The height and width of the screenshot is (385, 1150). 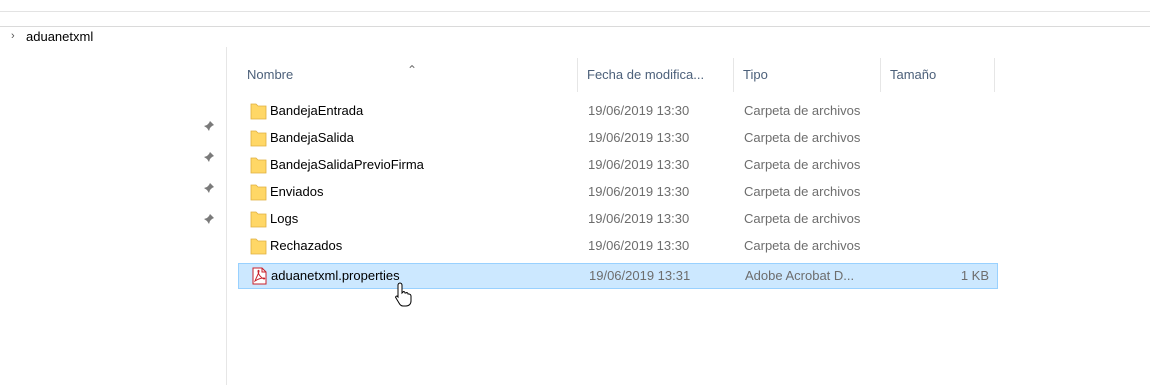 What do you see at coordinates (306, 245) in the screenshot?
I see `file-name: Rechazados` at bounding box center [306, 245].